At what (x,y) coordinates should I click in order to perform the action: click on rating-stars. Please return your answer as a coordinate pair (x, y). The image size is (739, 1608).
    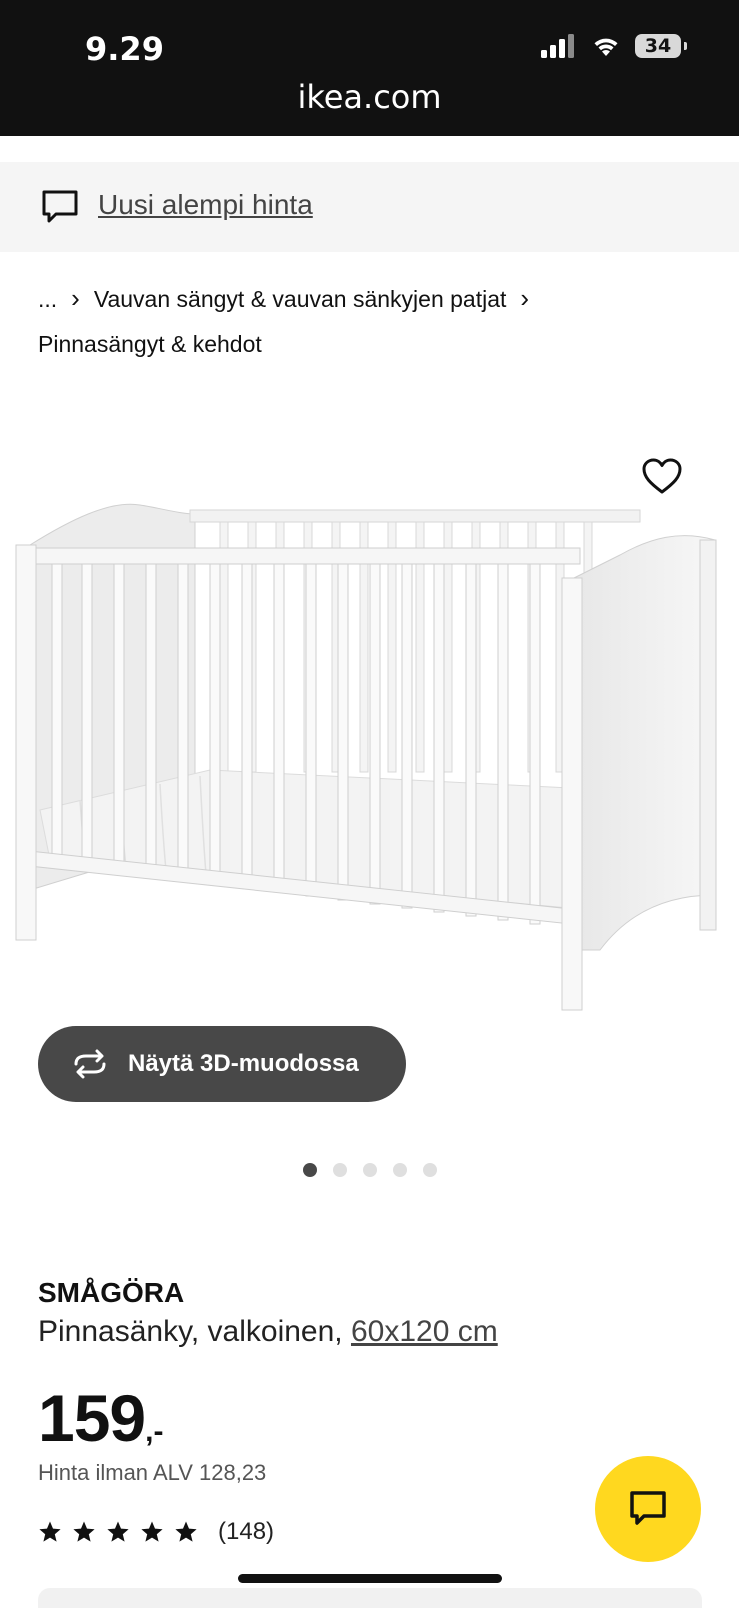
    Looking at the image, I should click on (118, 1532).